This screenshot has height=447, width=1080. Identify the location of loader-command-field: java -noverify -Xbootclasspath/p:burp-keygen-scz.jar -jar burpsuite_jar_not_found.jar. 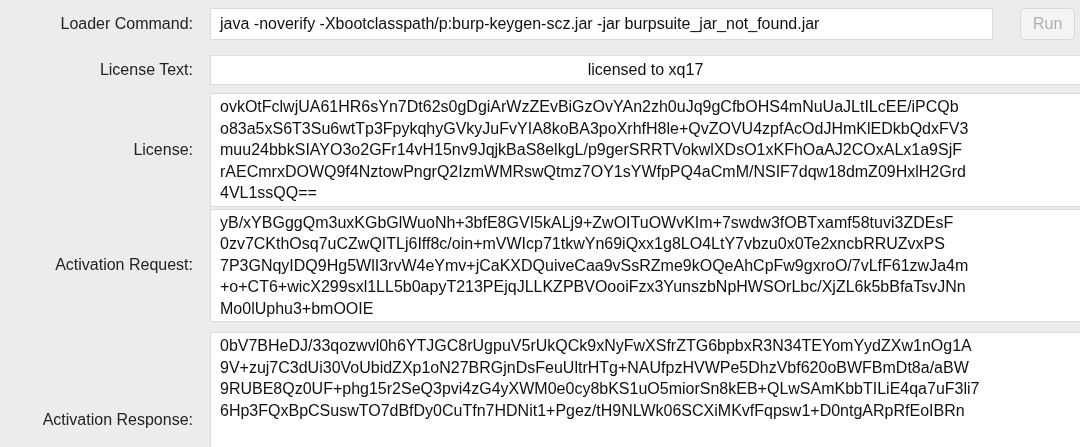
(601, 24).